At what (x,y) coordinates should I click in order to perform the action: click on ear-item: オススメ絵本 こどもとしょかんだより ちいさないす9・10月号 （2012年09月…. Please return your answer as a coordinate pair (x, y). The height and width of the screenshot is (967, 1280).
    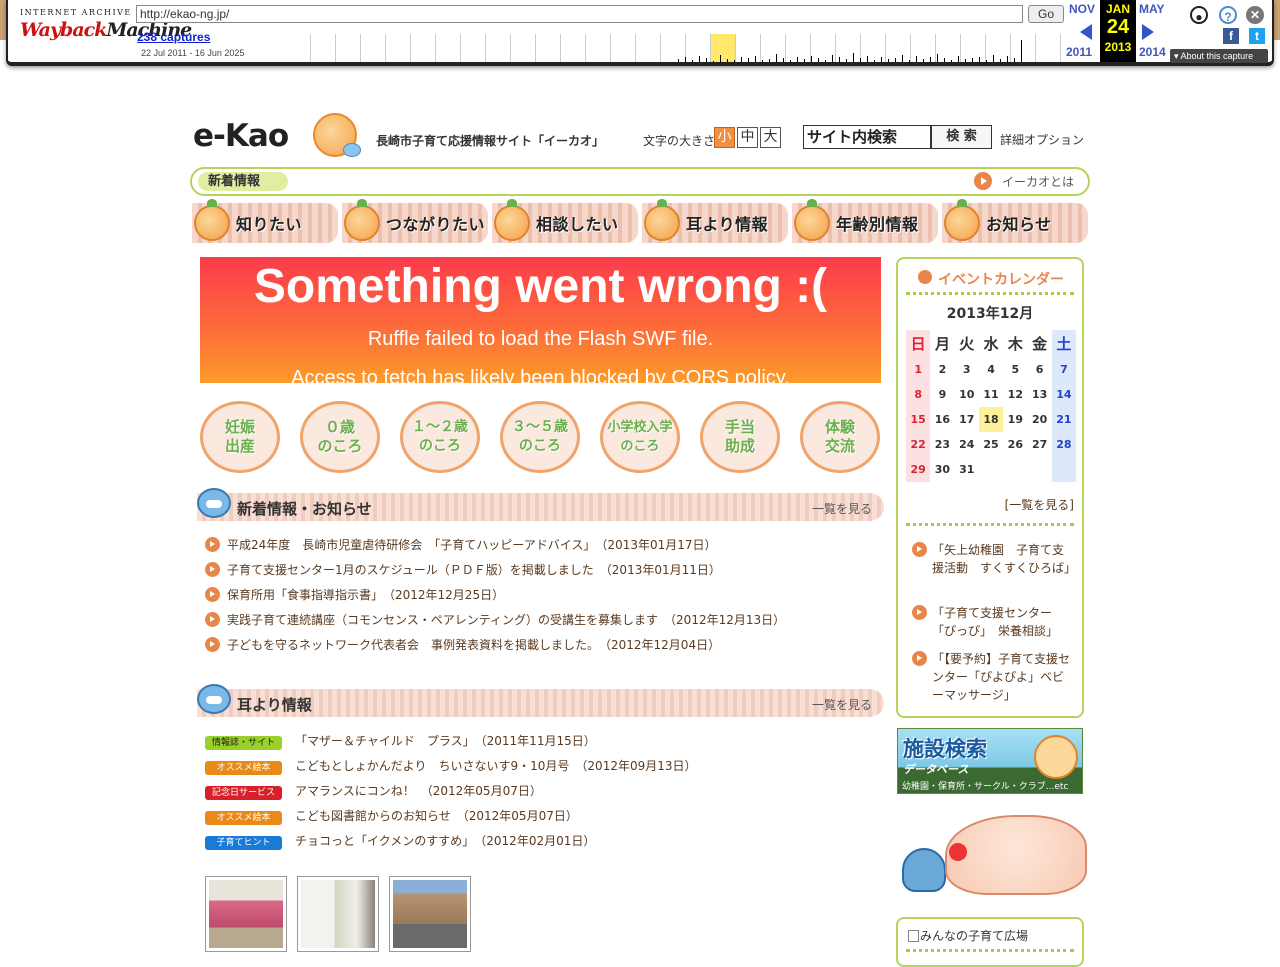
    Looking at the image, I should click on (451, 766).